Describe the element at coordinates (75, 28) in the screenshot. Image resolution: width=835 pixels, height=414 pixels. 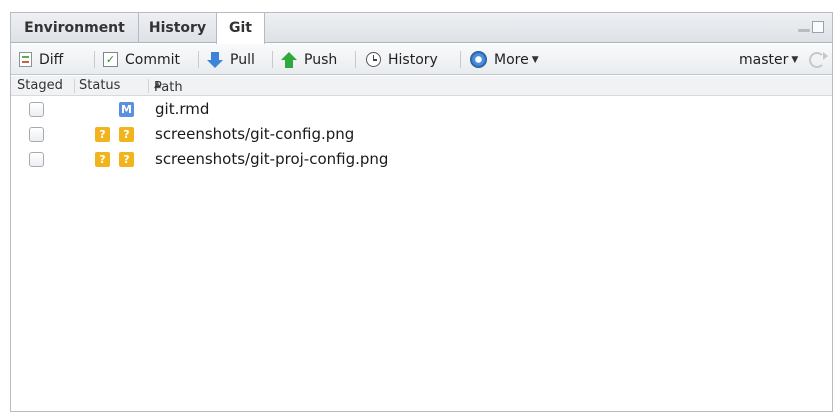
I see `tab-environment: Environment` at that location.